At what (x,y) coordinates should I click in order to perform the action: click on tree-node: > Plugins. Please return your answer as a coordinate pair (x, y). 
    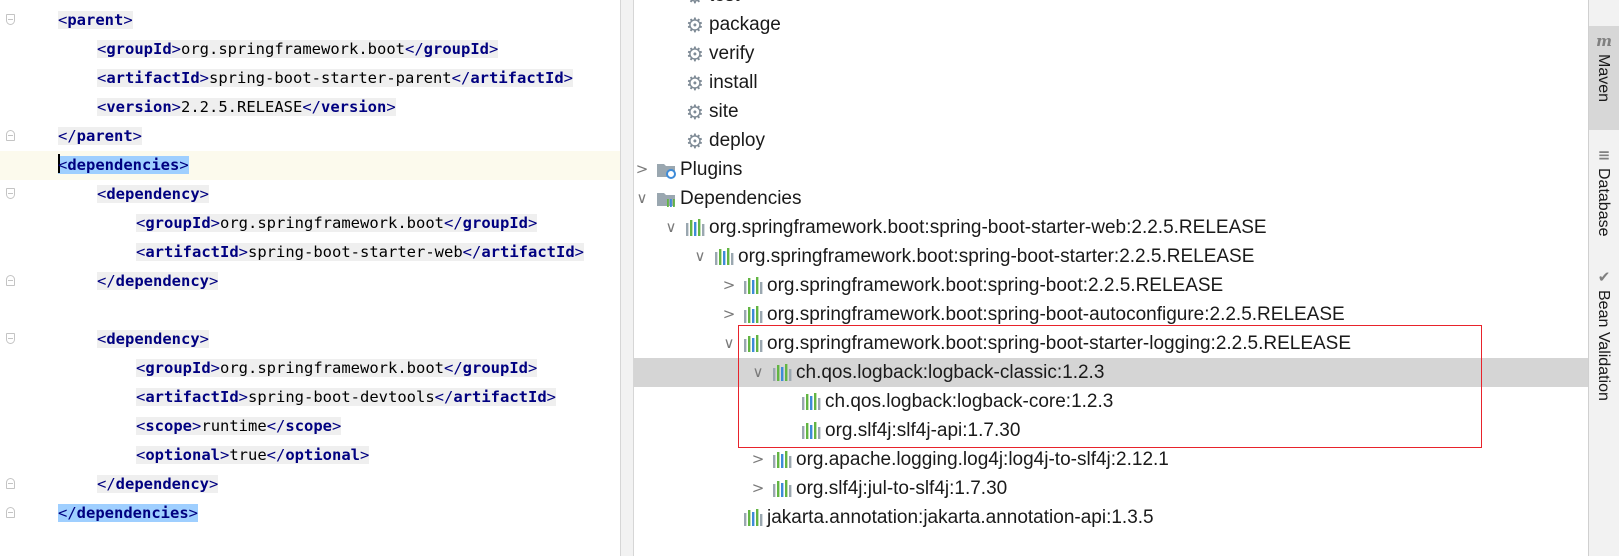
    Looking at the image, I should click on (1111, 169).